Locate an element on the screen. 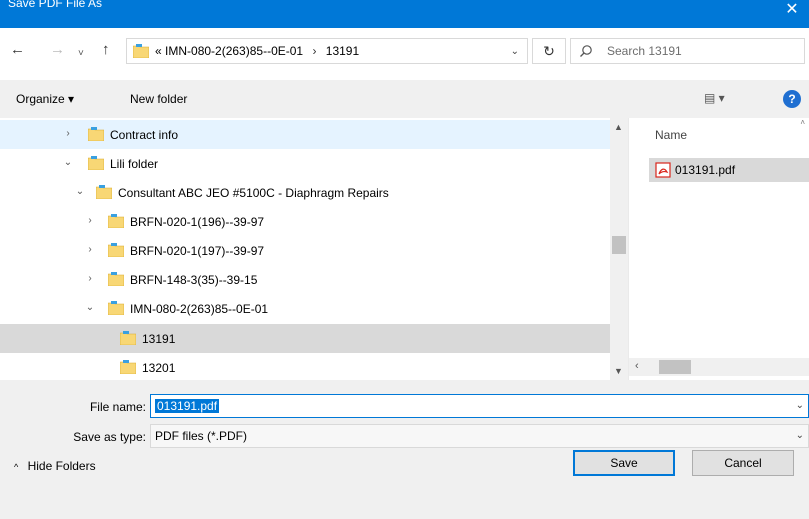 This screenshot has height=519, width=809. file-list-hscrollbar: ‹ is located at coordinates (719, 367).